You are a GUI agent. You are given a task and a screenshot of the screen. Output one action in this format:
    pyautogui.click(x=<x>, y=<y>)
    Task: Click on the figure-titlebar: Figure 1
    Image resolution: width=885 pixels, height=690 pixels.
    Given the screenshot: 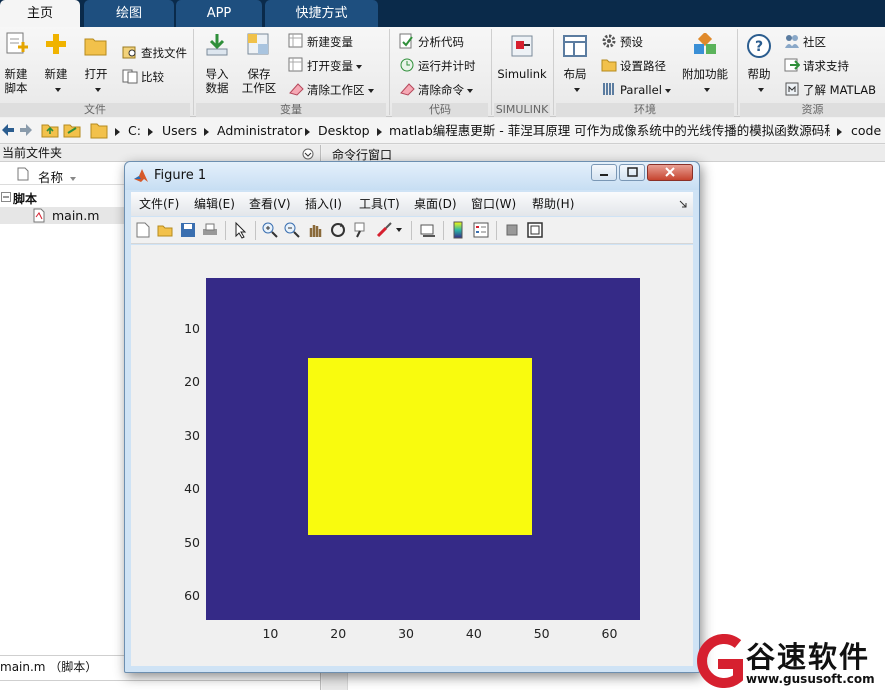 What is the action you would take?
    pyautogui.click(x=412, y=176)
    